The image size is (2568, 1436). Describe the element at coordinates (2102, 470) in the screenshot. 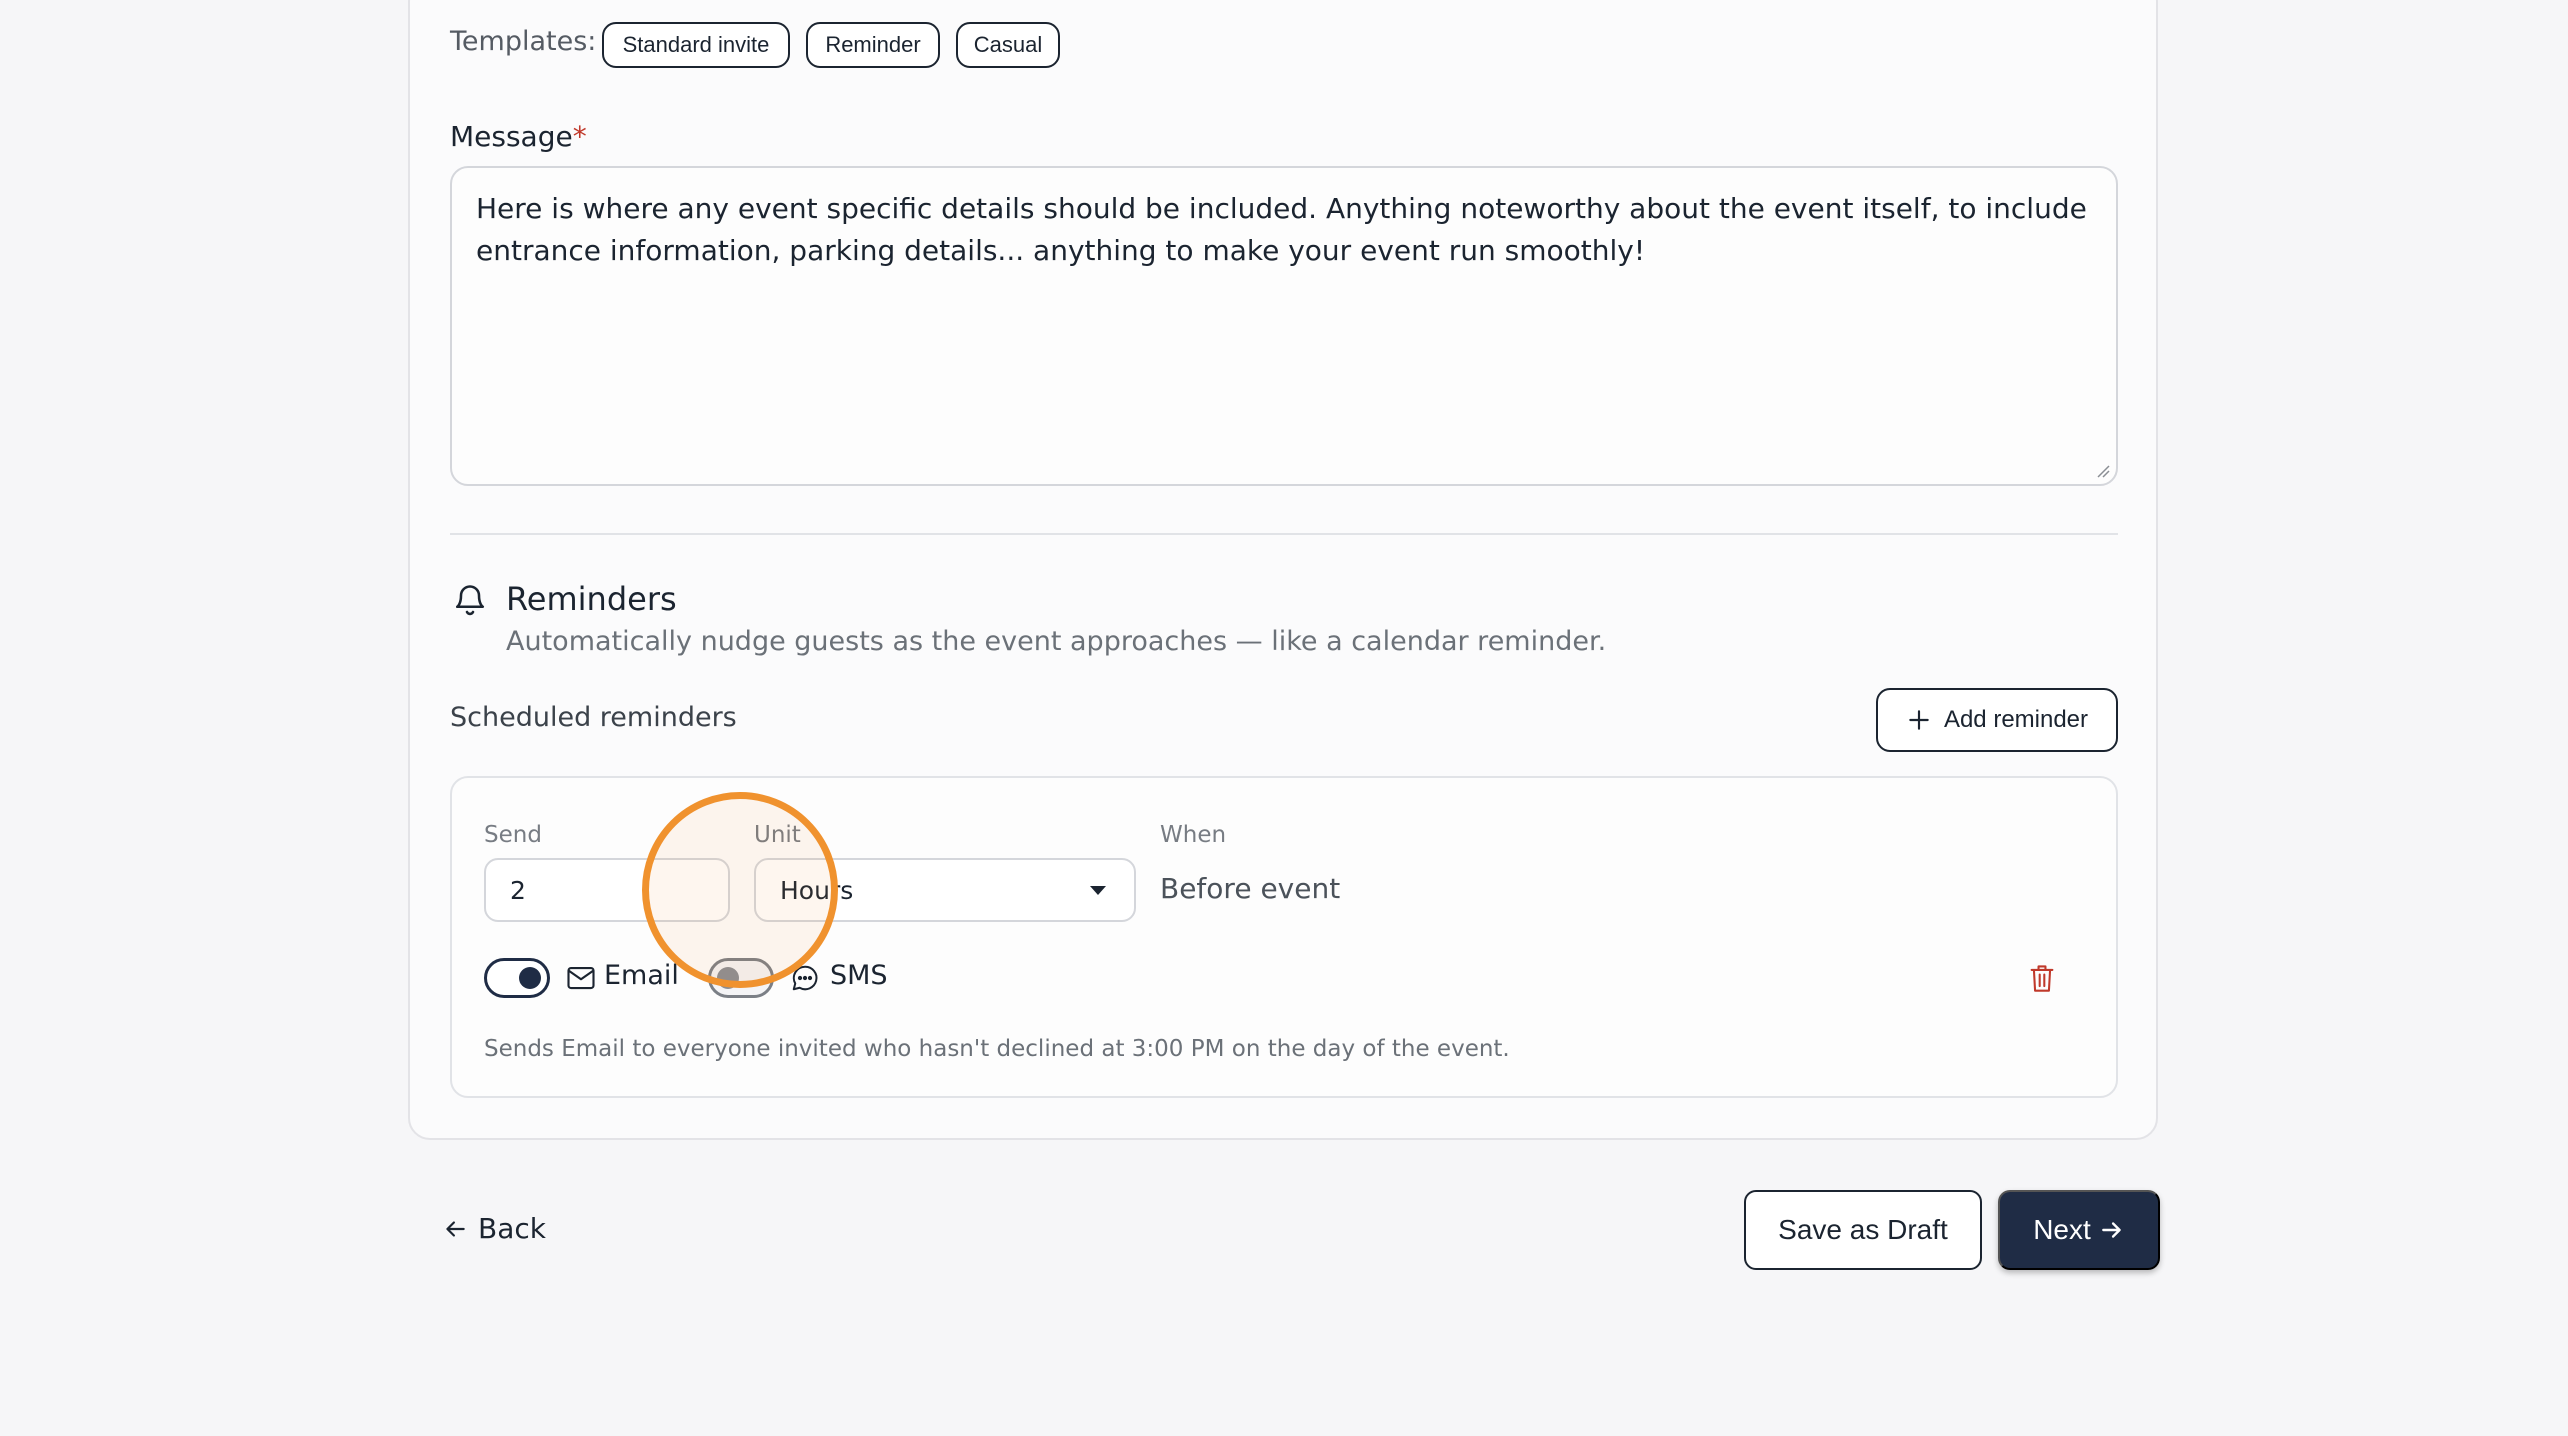

I see `resize-grip-icon` at that location.